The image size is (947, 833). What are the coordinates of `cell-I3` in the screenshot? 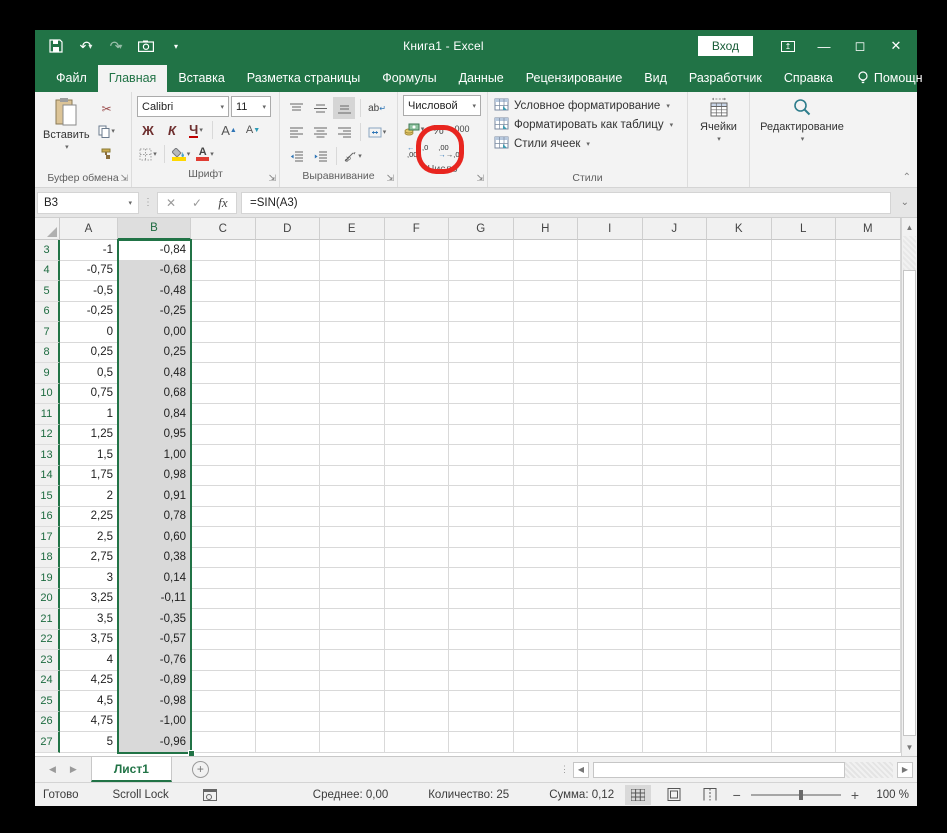 It's located at (610, 250).